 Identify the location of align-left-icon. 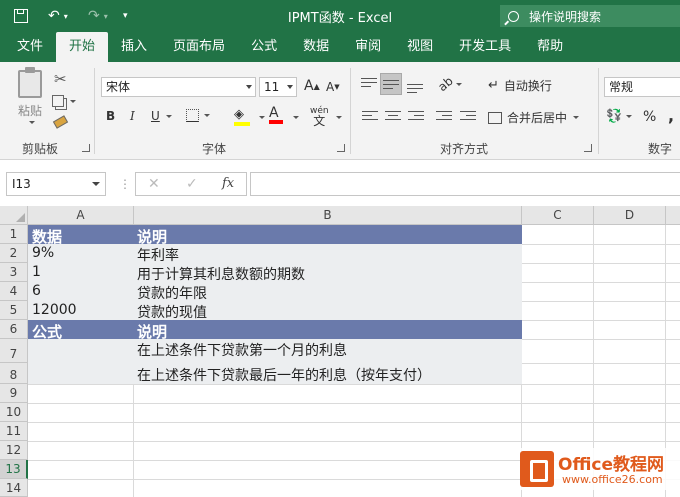
(370, 117).